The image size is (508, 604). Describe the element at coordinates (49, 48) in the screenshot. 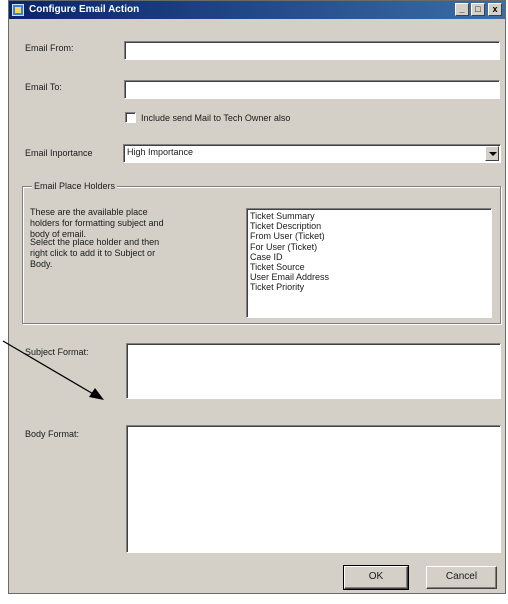

I see `email-from-label: Email From:` at that location.